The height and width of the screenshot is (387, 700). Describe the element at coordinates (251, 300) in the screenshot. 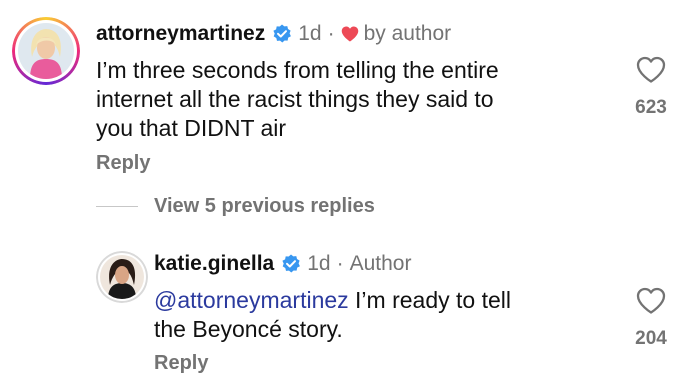

I see `mention-link: @attorneymartinez` at that location.